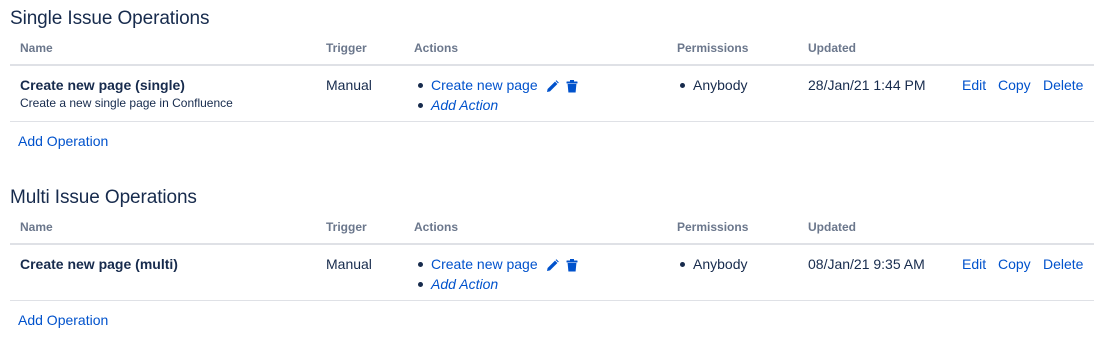 This screenshot has height=340, width=1094. Describe the element at coordinates (102, 85) in the screenshot. I see `operation-name: Create new page (single)` at that location.